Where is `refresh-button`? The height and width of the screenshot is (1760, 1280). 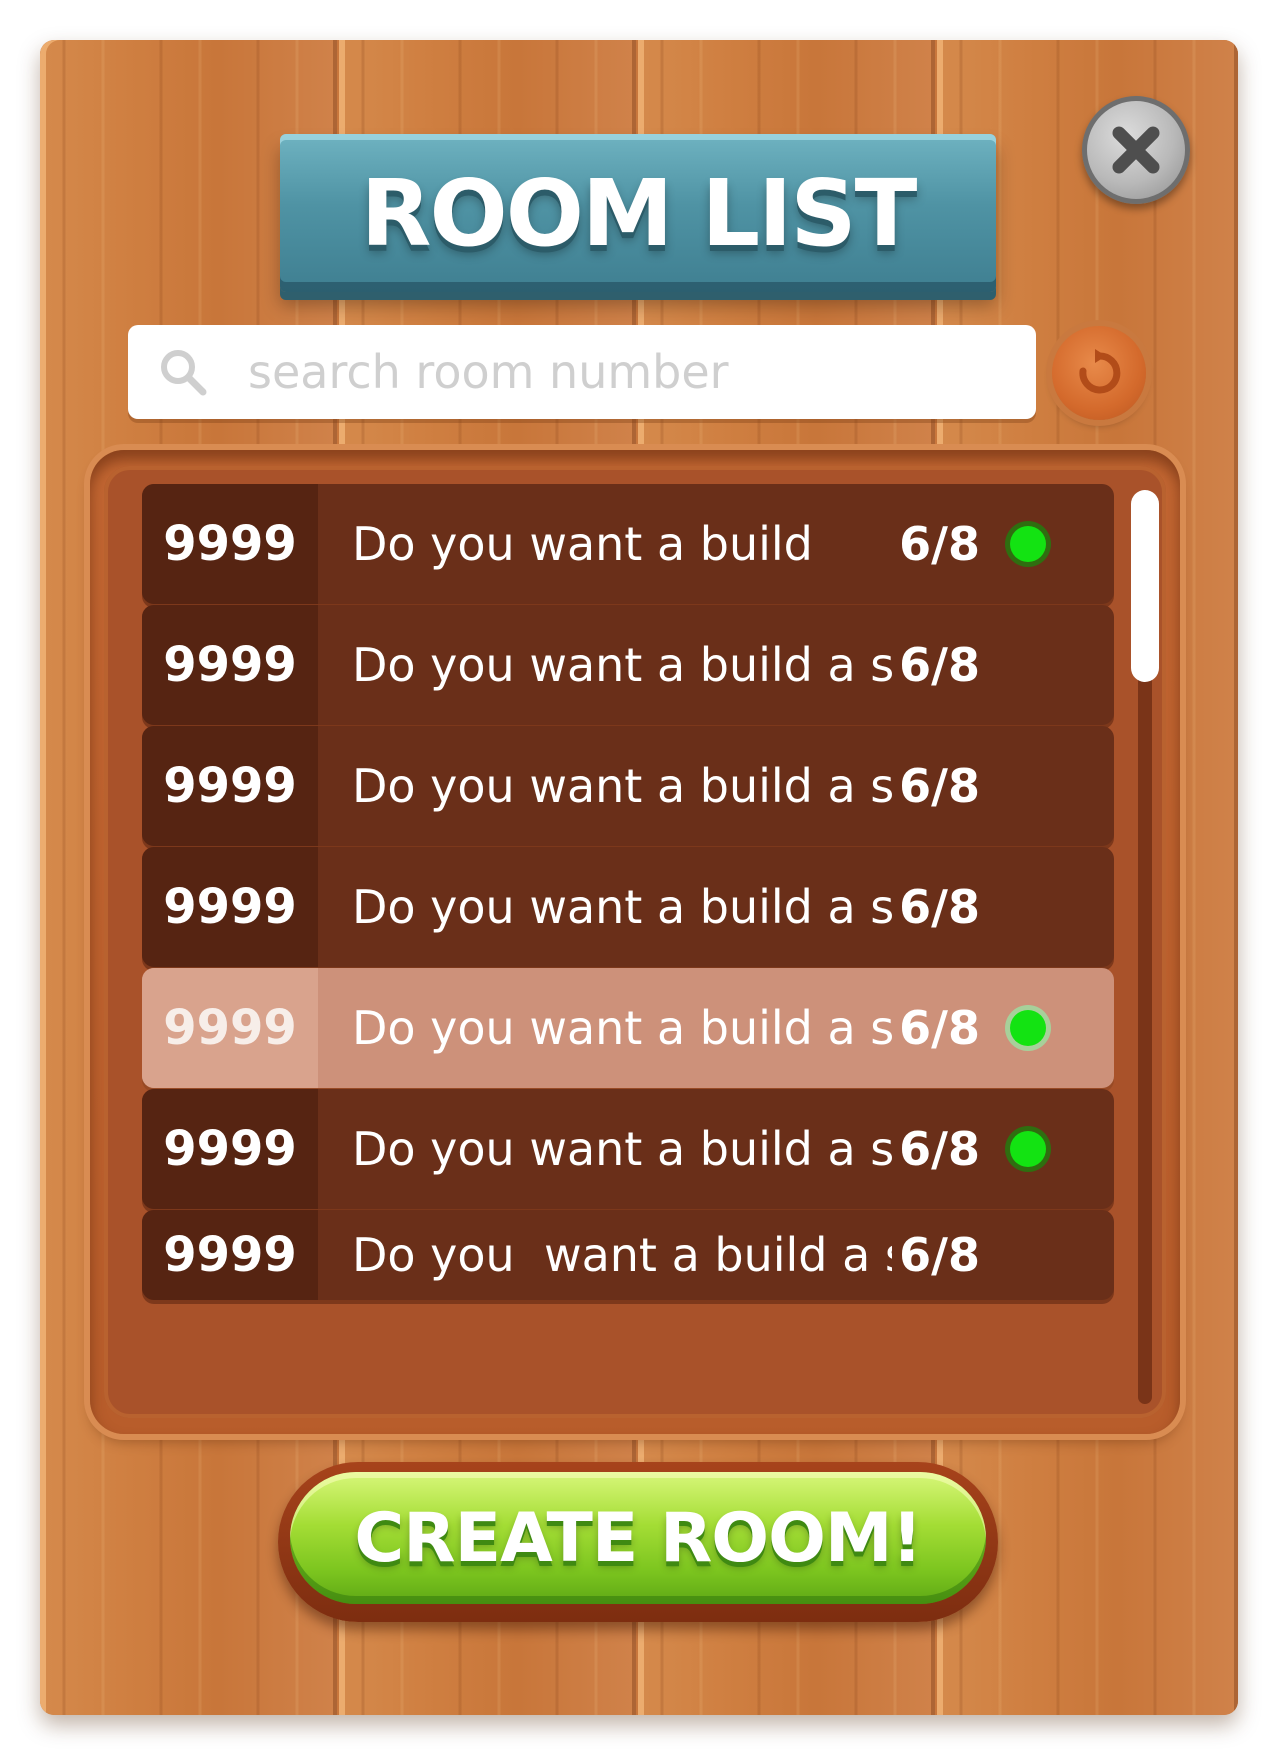 refresh-button is located at coordinates (1099, 373).